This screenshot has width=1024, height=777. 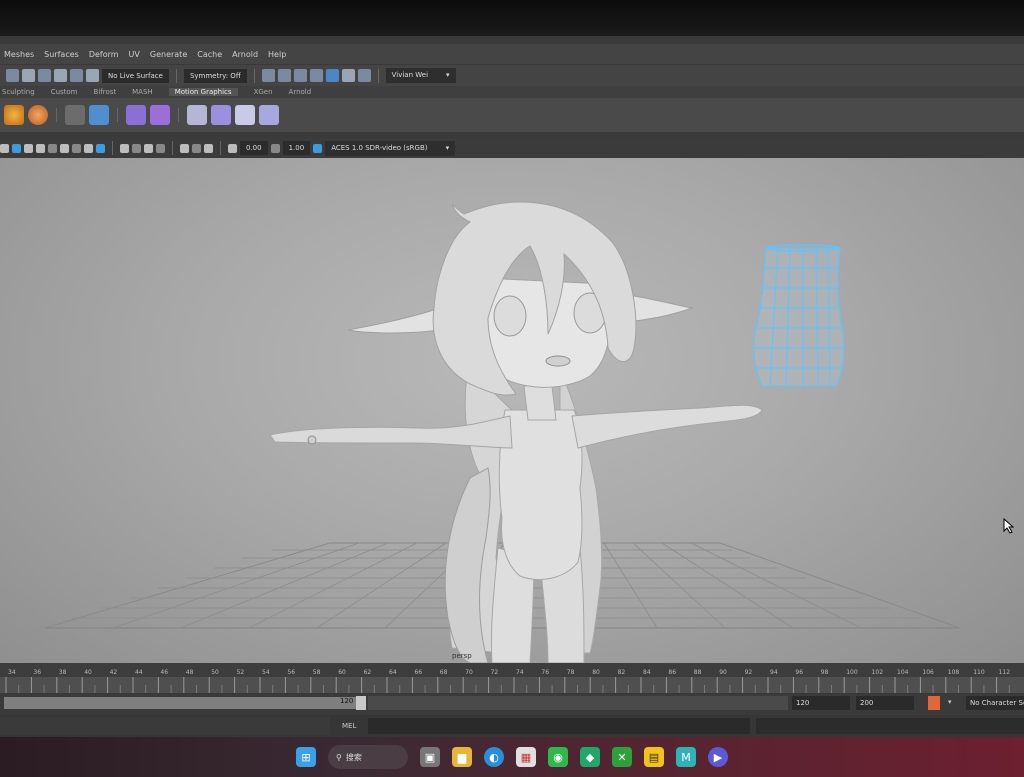 What do you see at coordinates (263, 92) in the screenshot?
I see `tab-xgen: XGen` at bounding box center [263, 92].